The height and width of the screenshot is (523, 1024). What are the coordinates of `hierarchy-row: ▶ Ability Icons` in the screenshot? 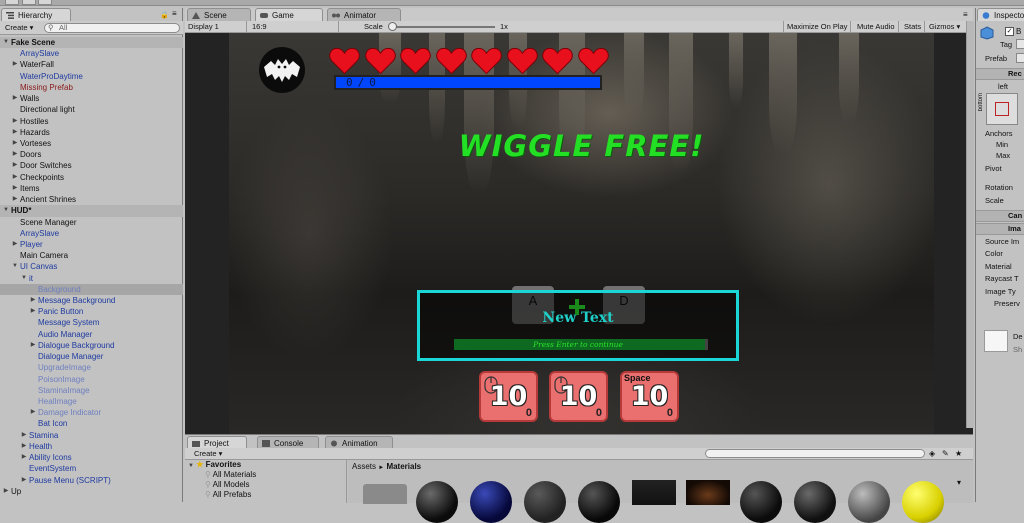 It's located at (91, 457).